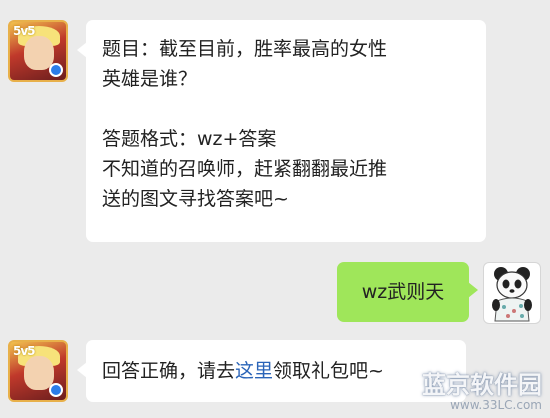 This screenshot has height=418, width=550. Describe the element at coordinates (150, 79) in the screenshot. I see `question-line-2: 英雄是谁？` at that location.